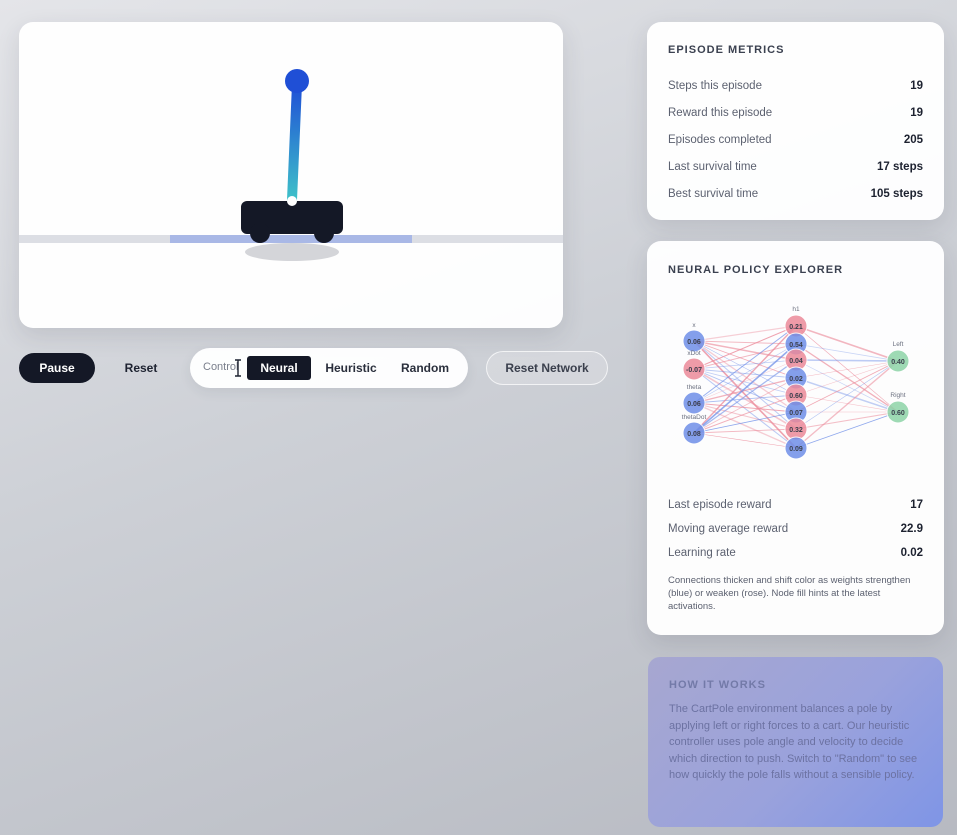  I want to click on hidden-node-value: 0.02, so click(796, 379).